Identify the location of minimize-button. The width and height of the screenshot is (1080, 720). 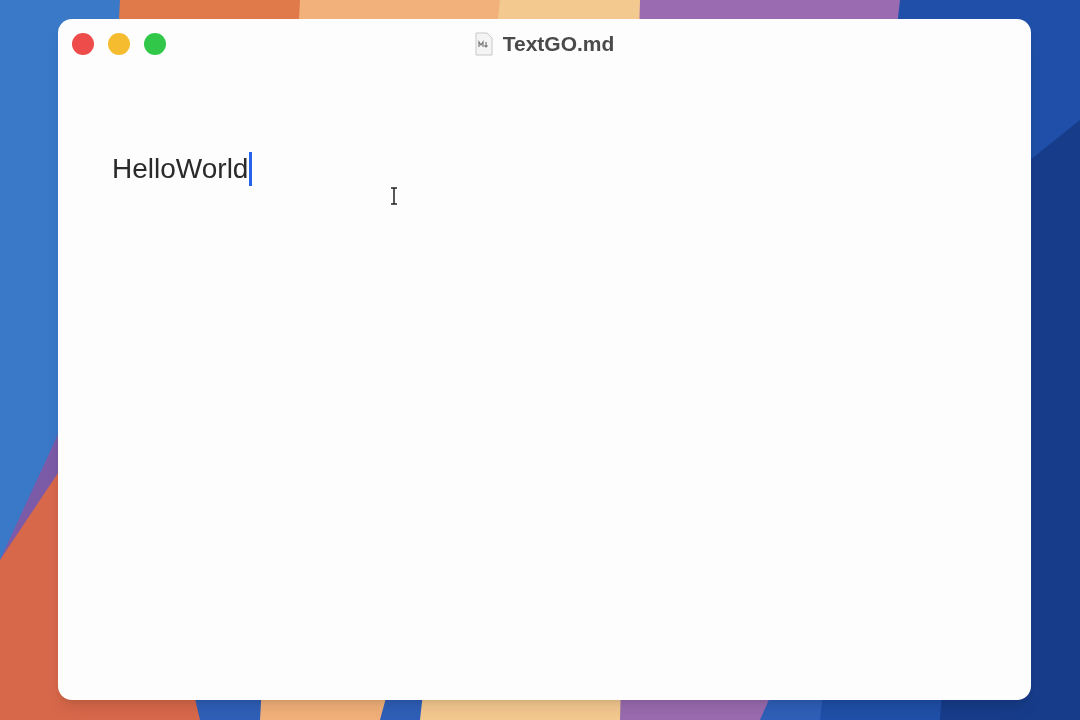
(119, 44).